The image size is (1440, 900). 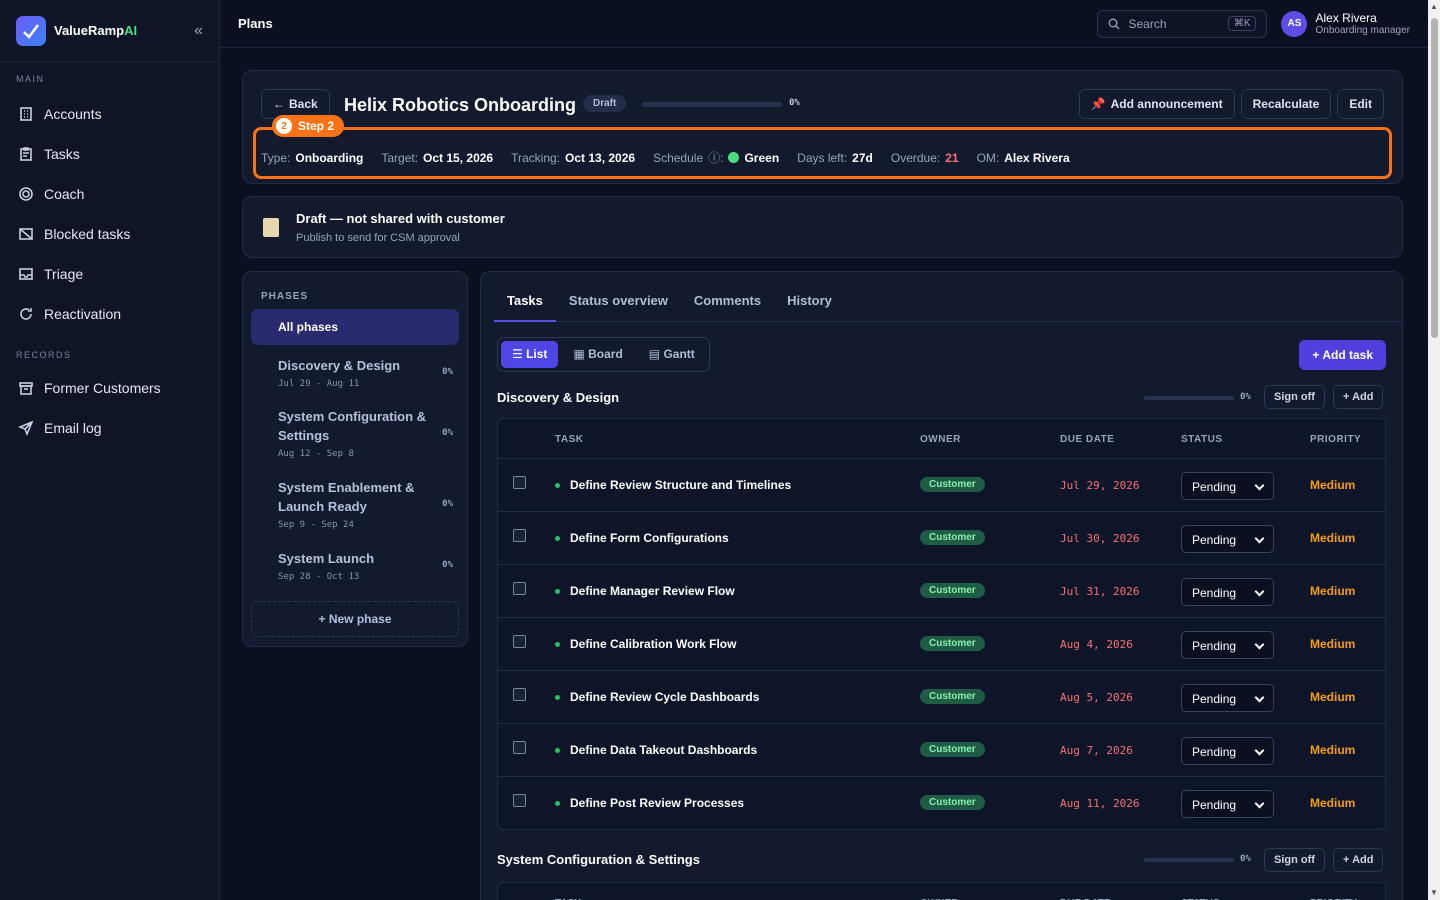 What do you see at coordinates (1245, 859) in the screenshot?
I see `group-progress-text: 0%` at bounding box center [1245, 859].